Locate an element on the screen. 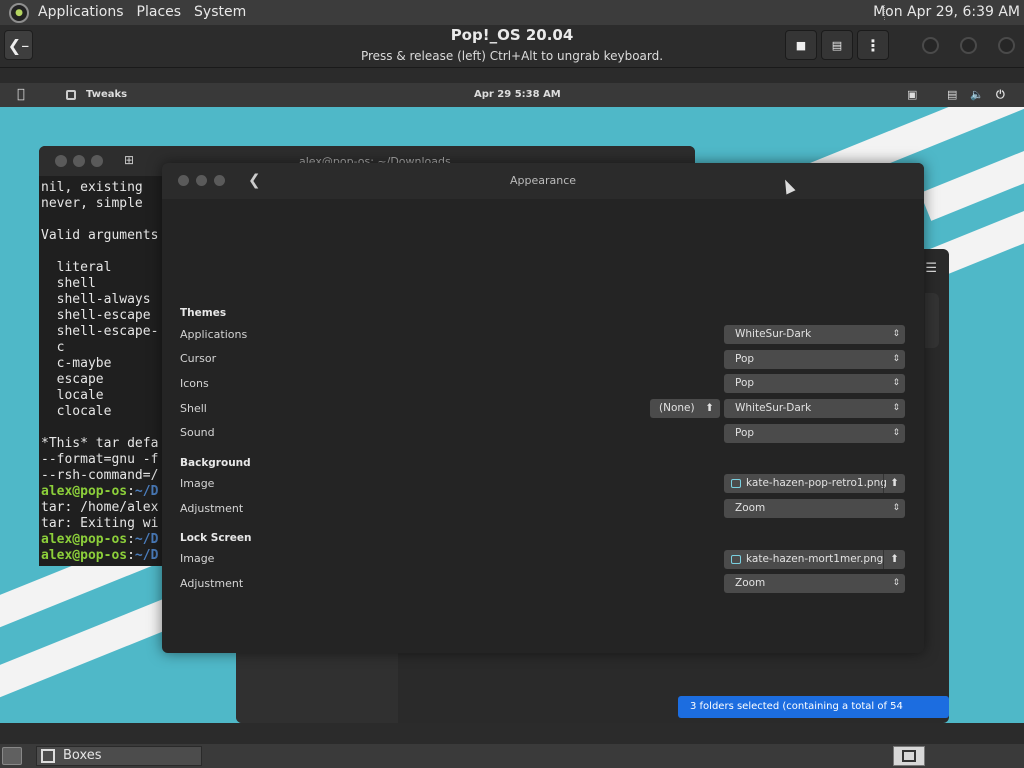 This screenshot has height=768, width=1024. applications-label: Applications is located at coordinates (214, 334).